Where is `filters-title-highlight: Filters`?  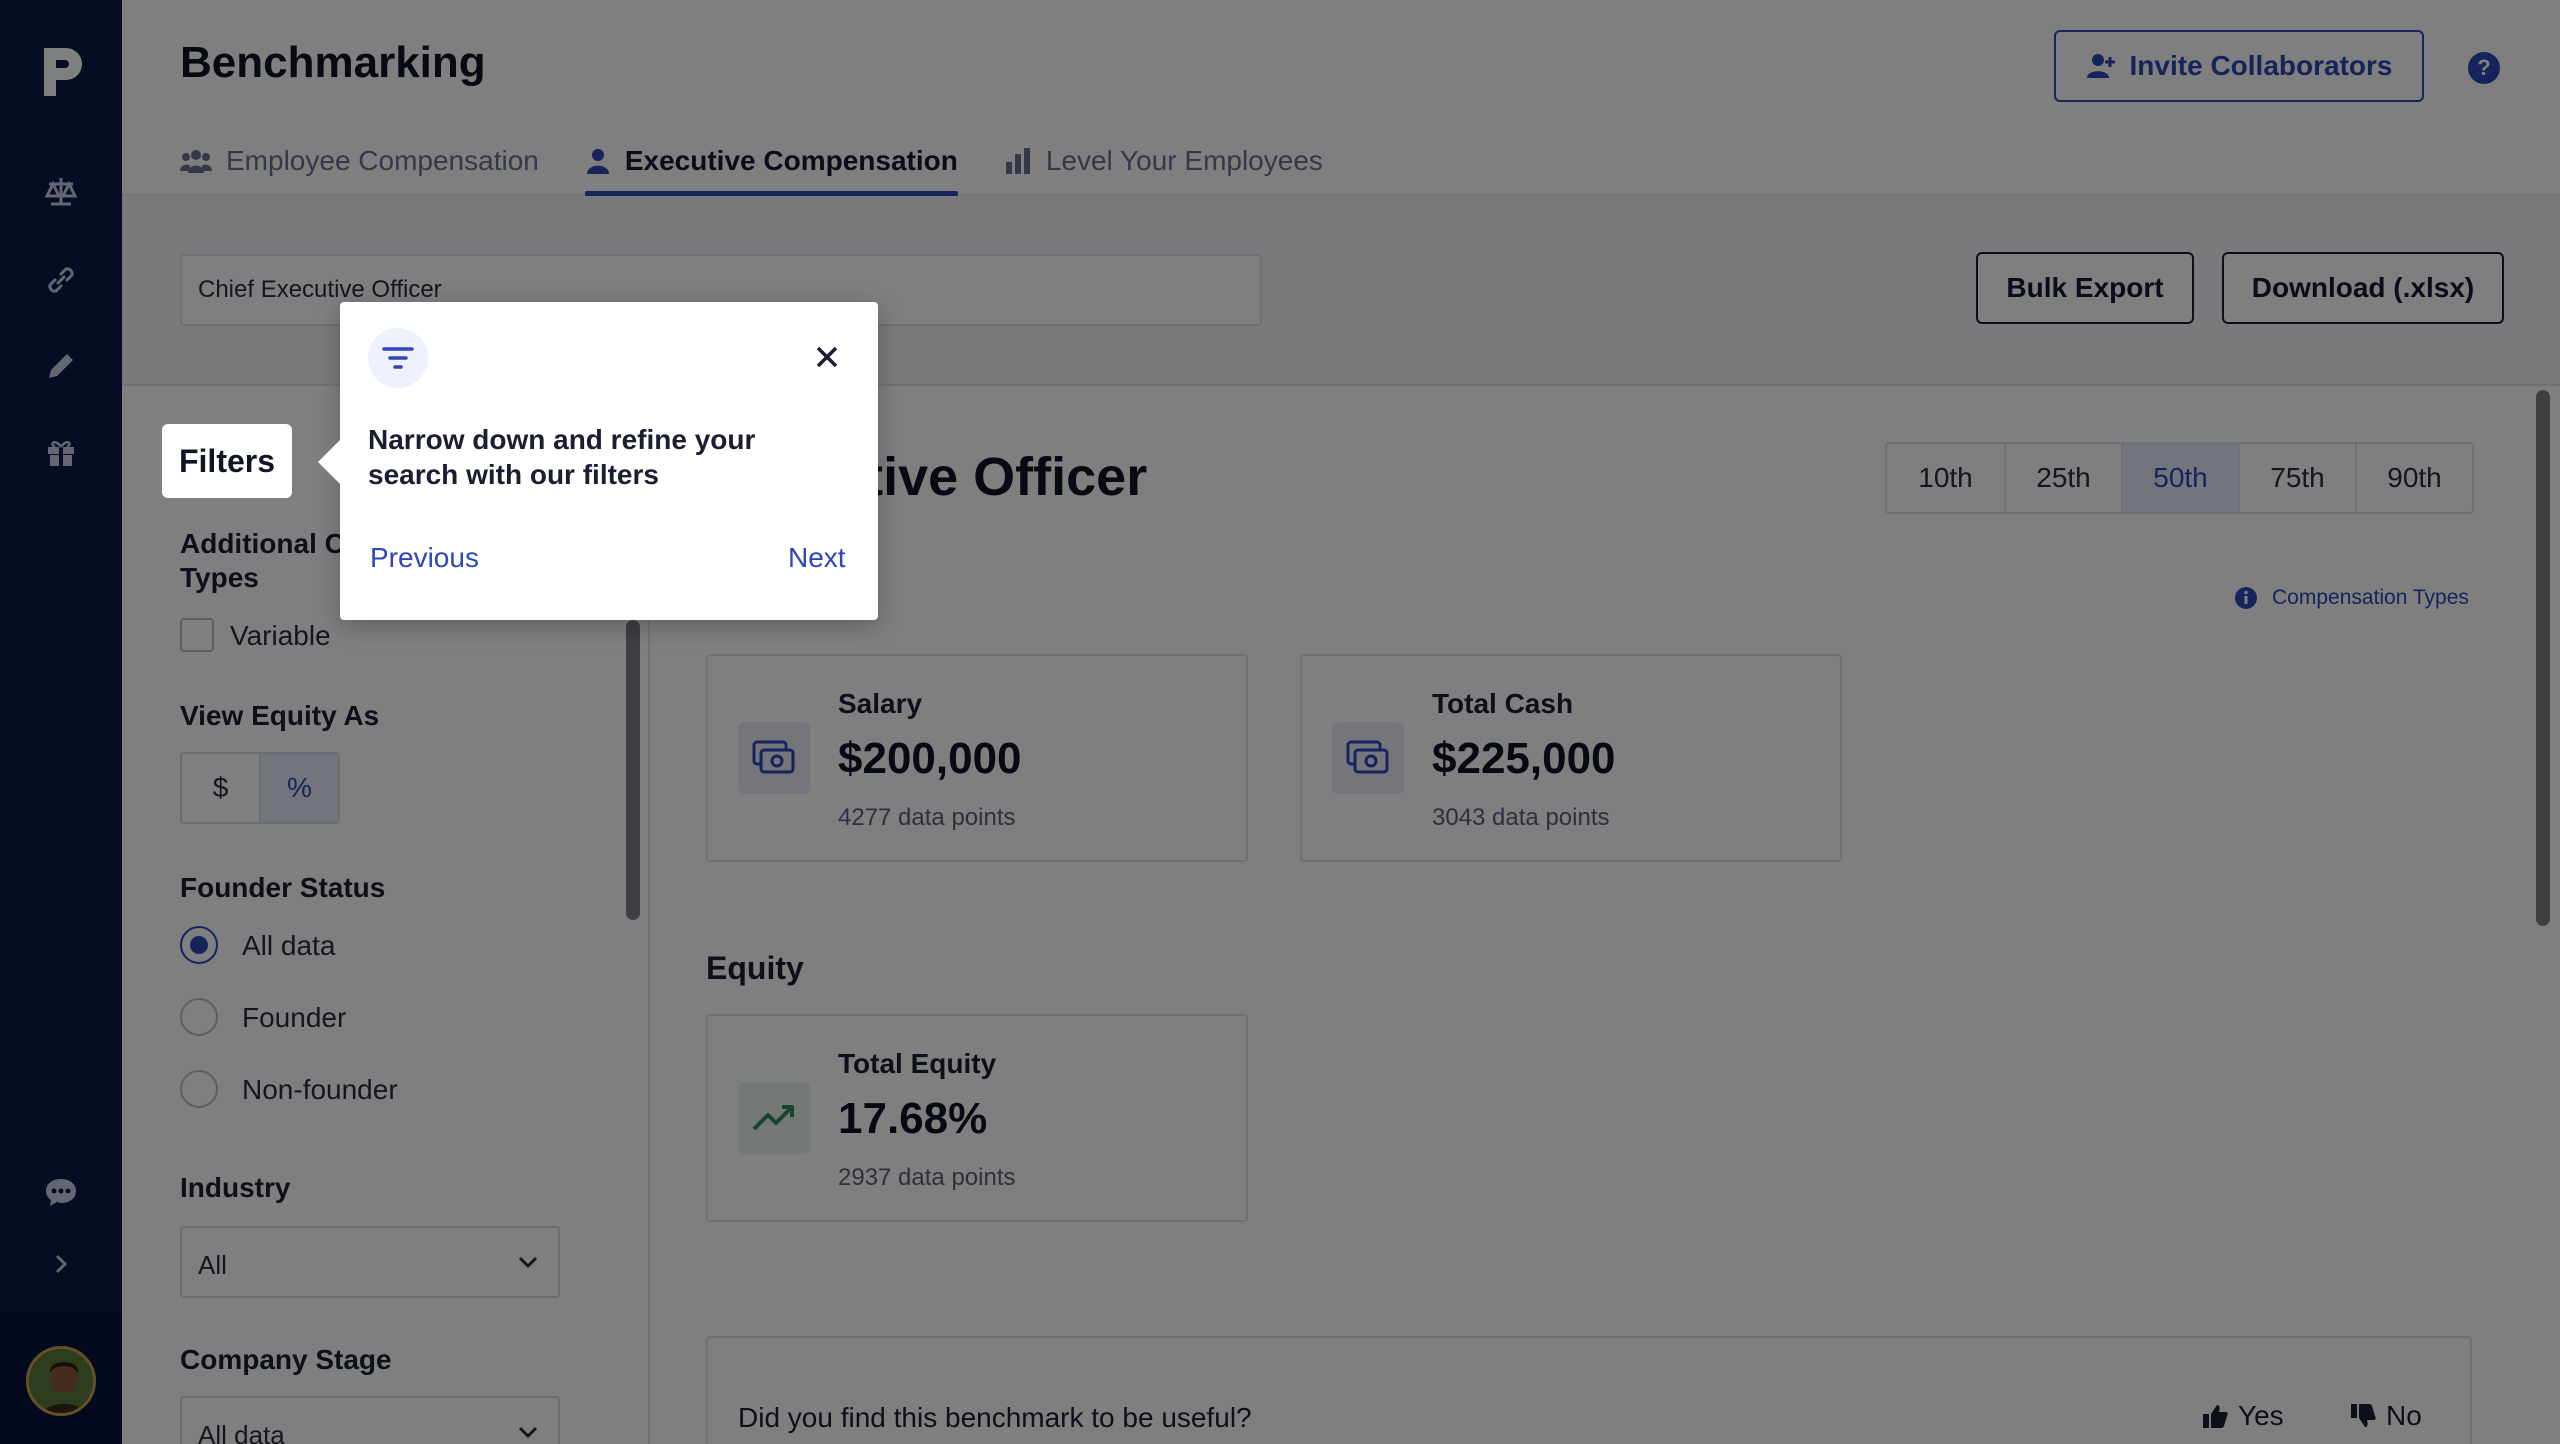 filters-title-highlight: Filters is located at coordinates (227, 461).